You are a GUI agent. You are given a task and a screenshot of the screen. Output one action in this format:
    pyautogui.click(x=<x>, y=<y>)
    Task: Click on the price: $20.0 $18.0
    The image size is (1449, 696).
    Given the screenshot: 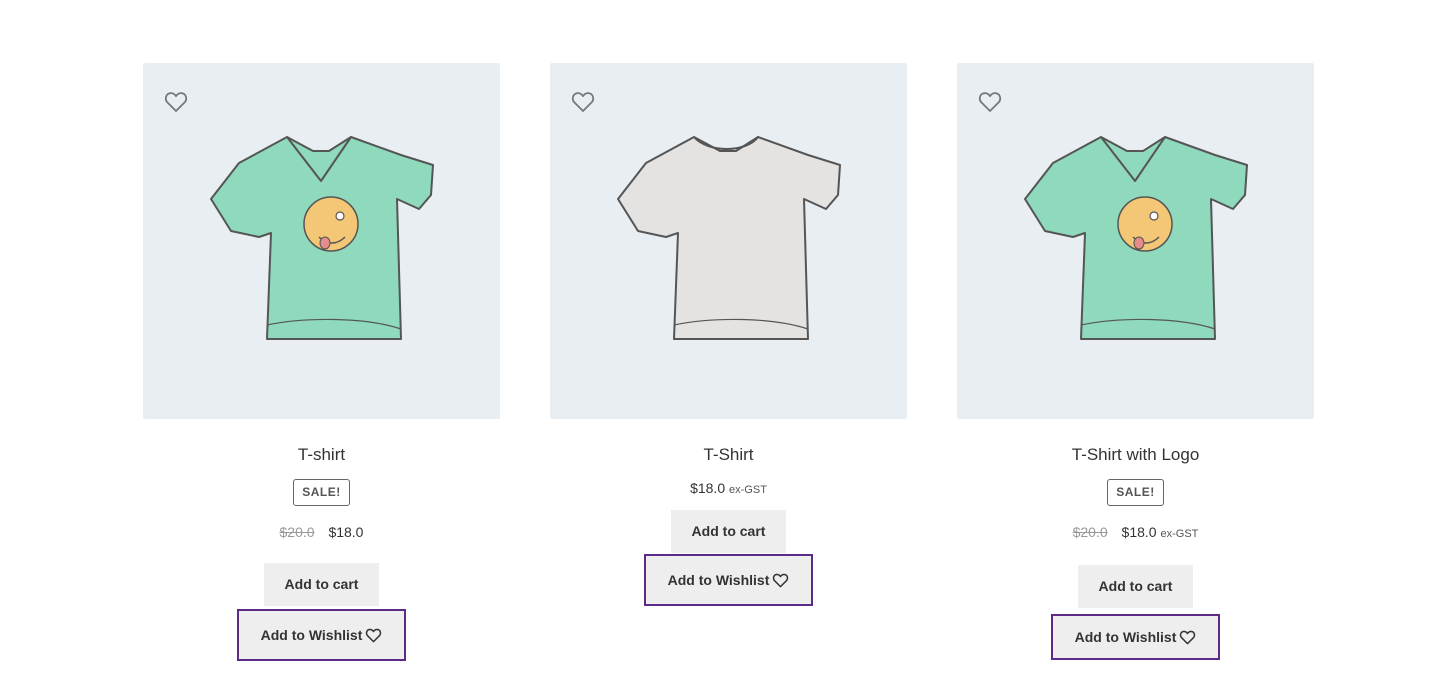 What is the action you would take?
    pyautogui.click(x=321, y=532)
    